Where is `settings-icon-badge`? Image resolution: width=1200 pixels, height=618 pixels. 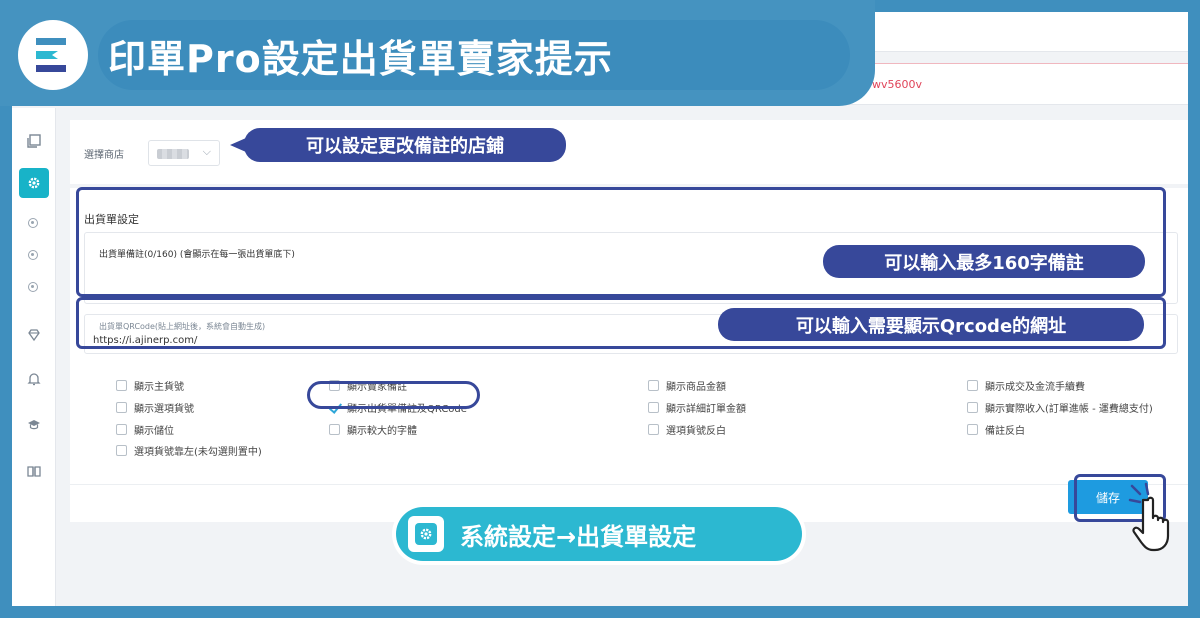 settings-icon-badge is located at coordinates (426, 534).